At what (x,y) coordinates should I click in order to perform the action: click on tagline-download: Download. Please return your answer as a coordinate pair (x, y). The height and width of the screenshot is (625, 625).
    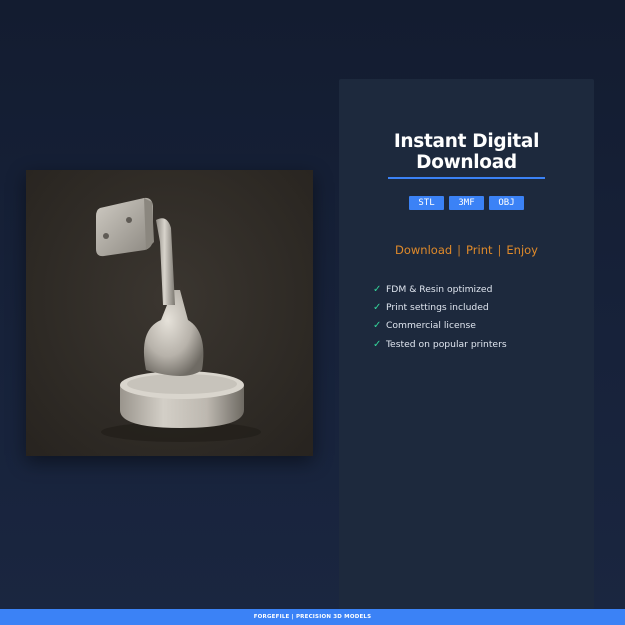
    Looking at the image, I should click on (424, 250).